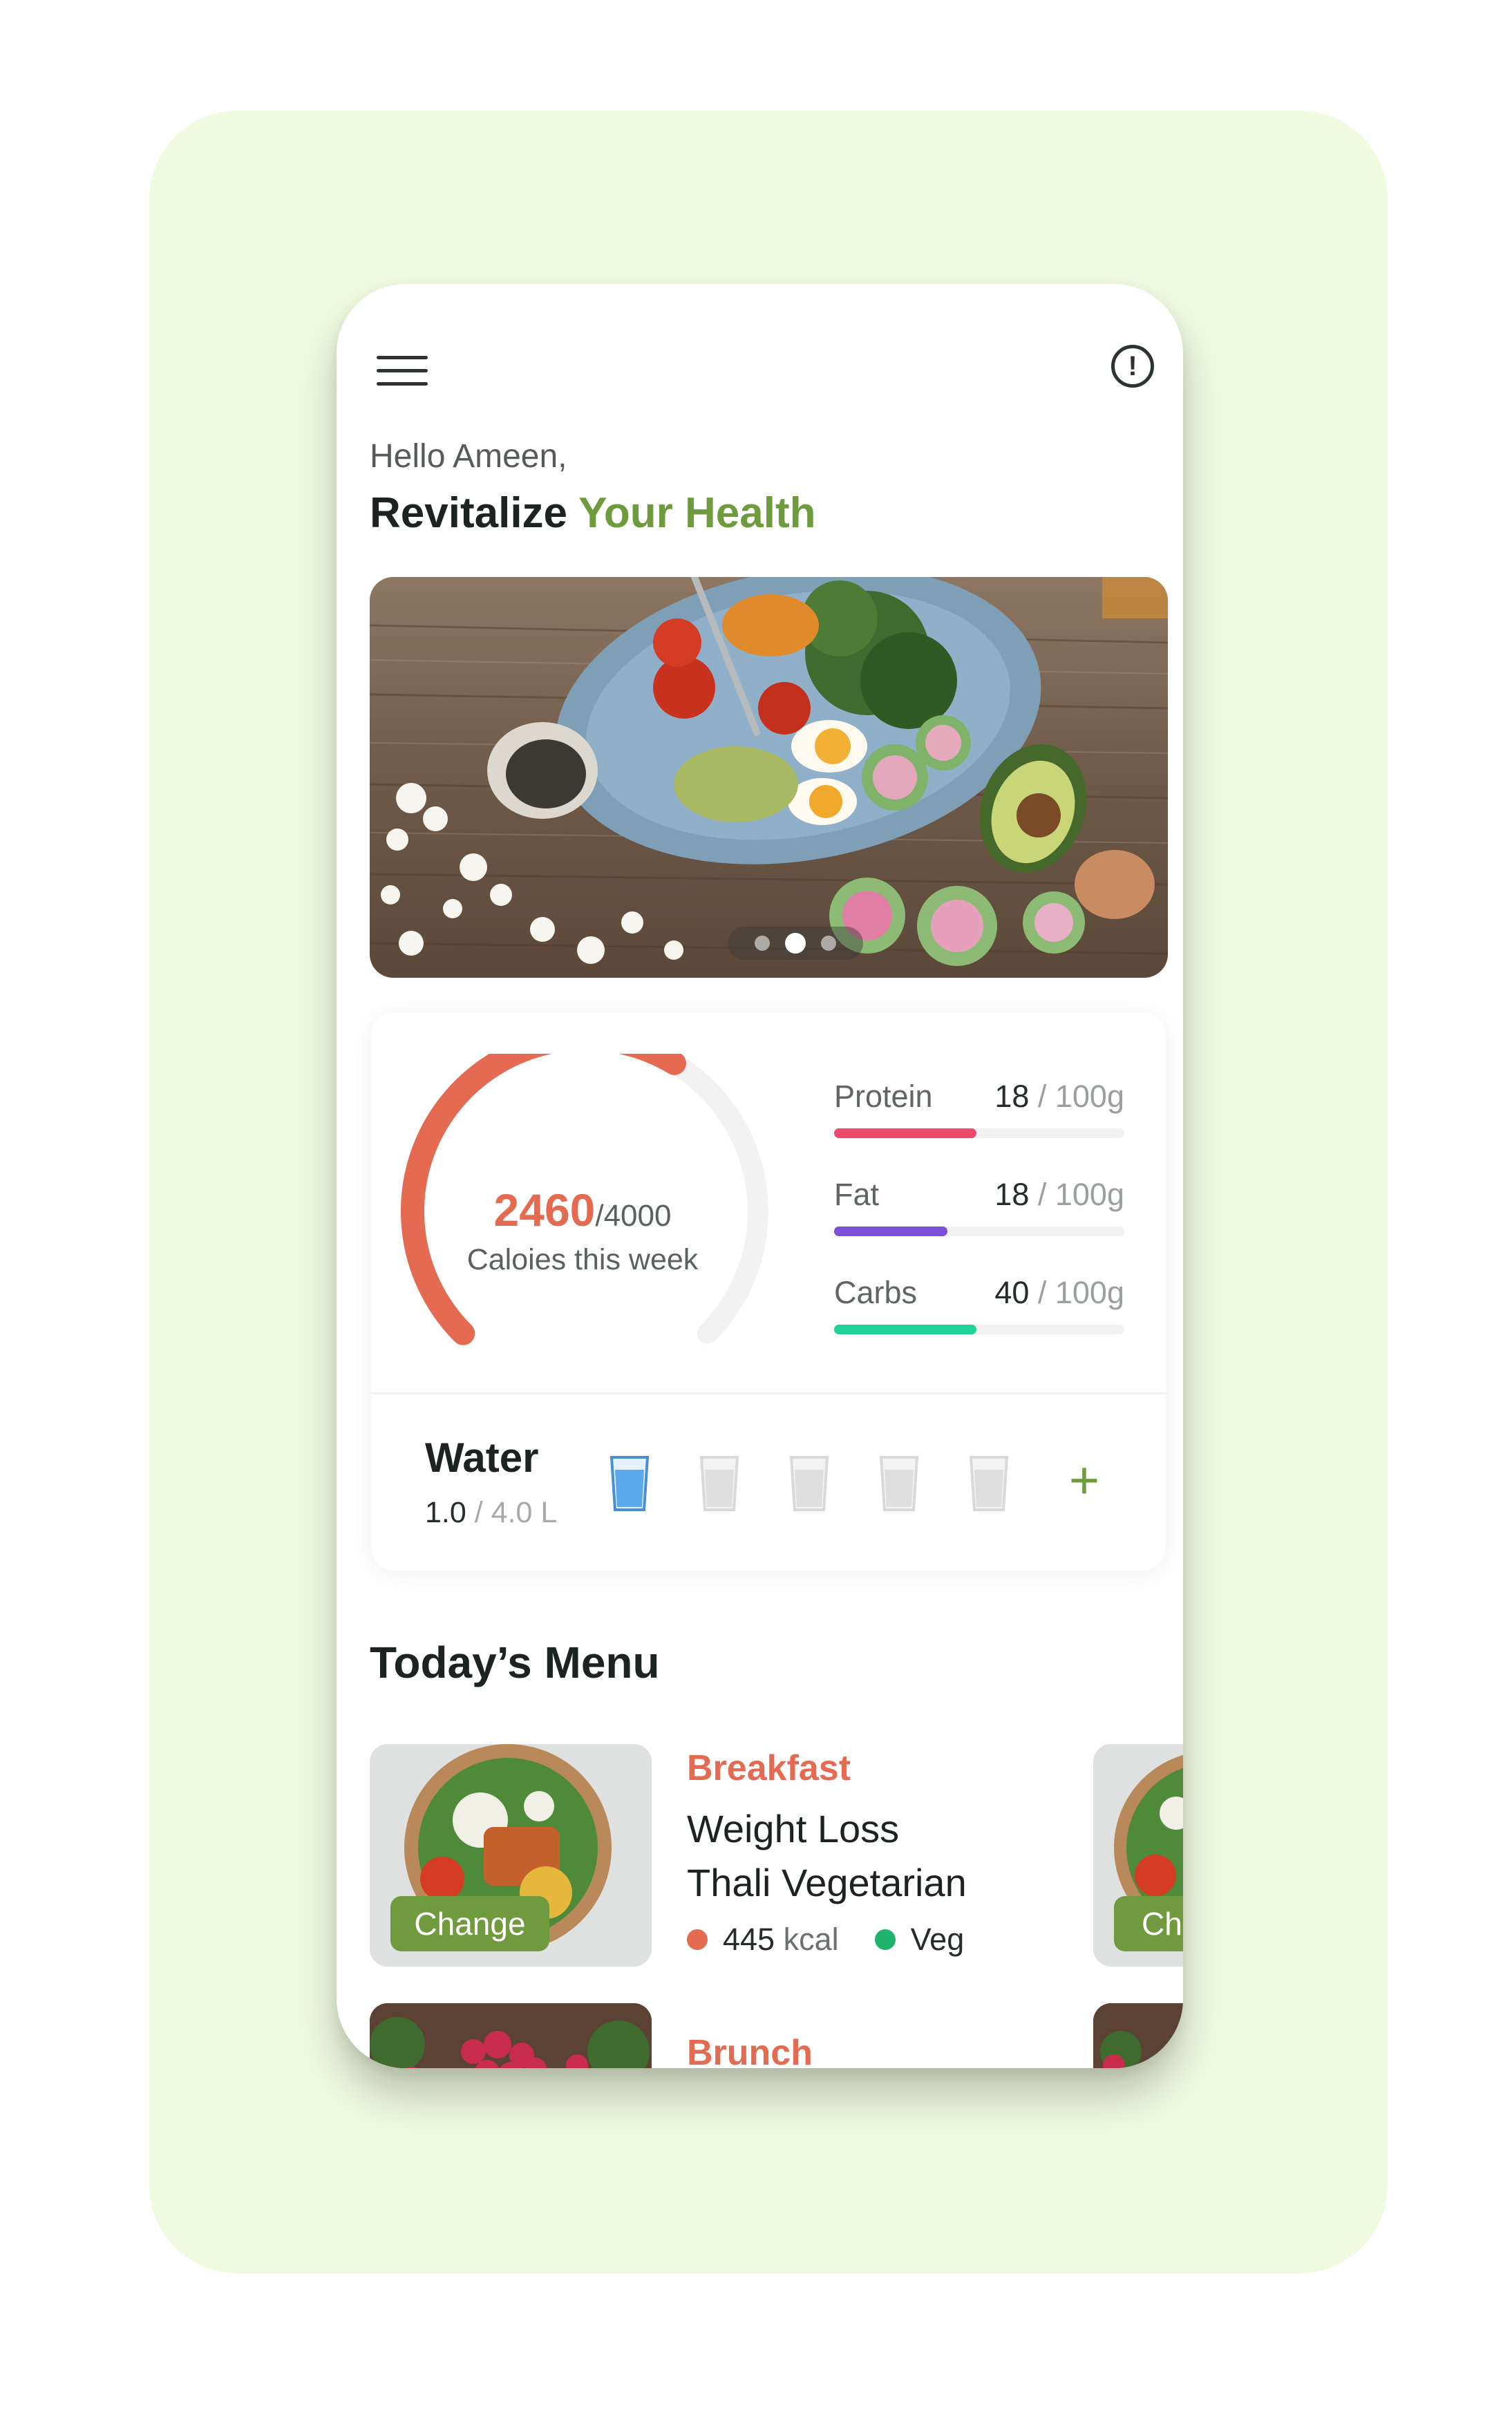 This screenshot has height=2424, width=1512. I want to click on diet-label: Veg, so click(937, 1939).